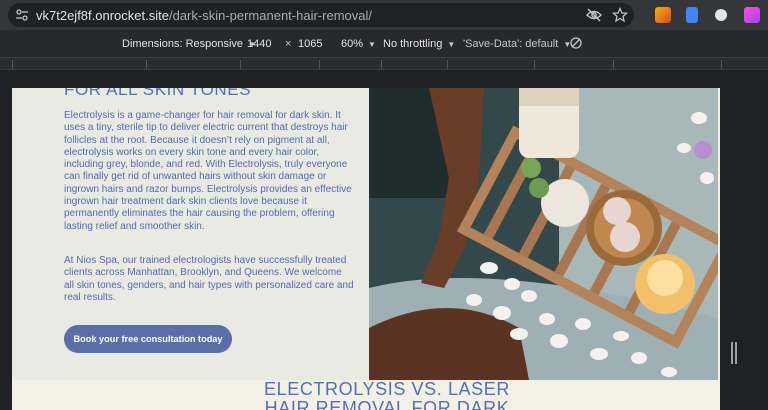 The width and height of the screenshot is (768, 410). What do you see at coordinates (148, 339) in the screenshot?
I see `book-consultation-button: Book your free consultation today` at bounding box center [148, 339].